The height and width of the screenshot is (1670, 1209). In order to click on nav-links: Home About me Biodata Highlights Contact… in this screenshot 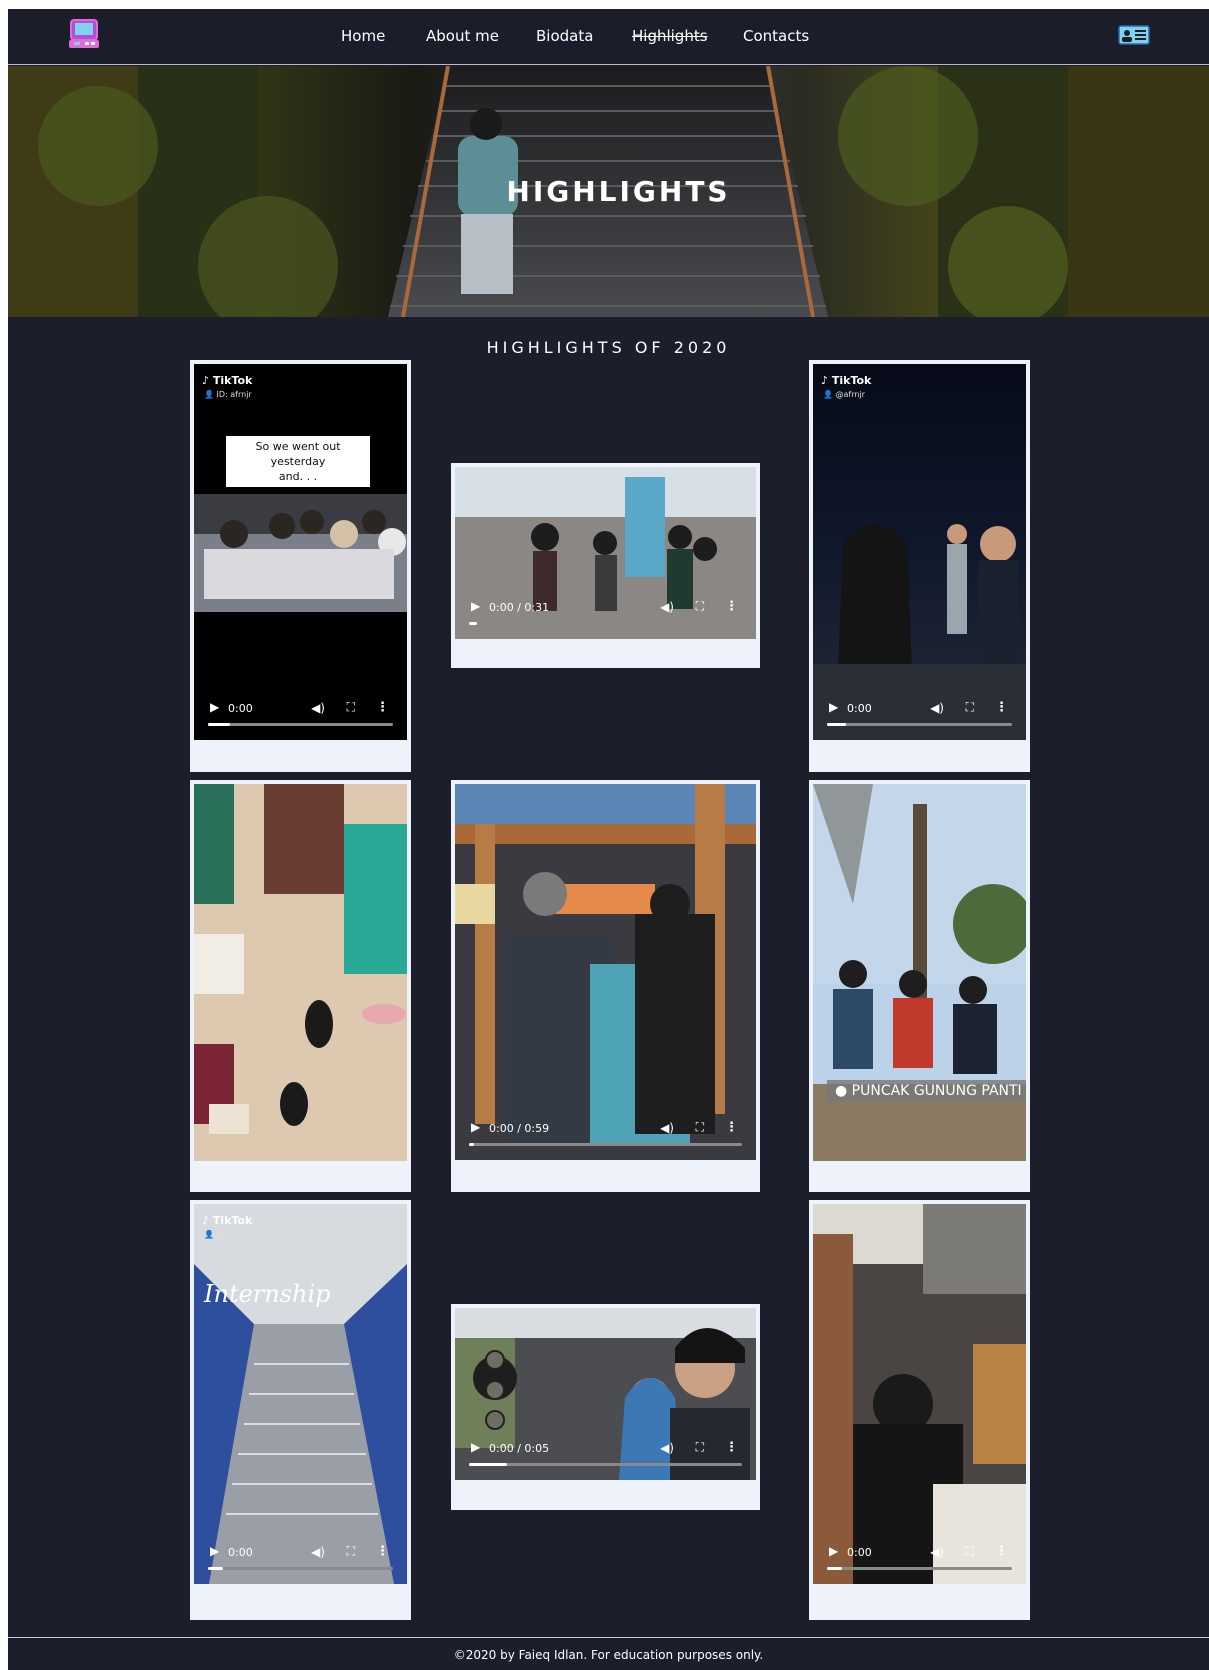, I will do `click(608, 37)`.